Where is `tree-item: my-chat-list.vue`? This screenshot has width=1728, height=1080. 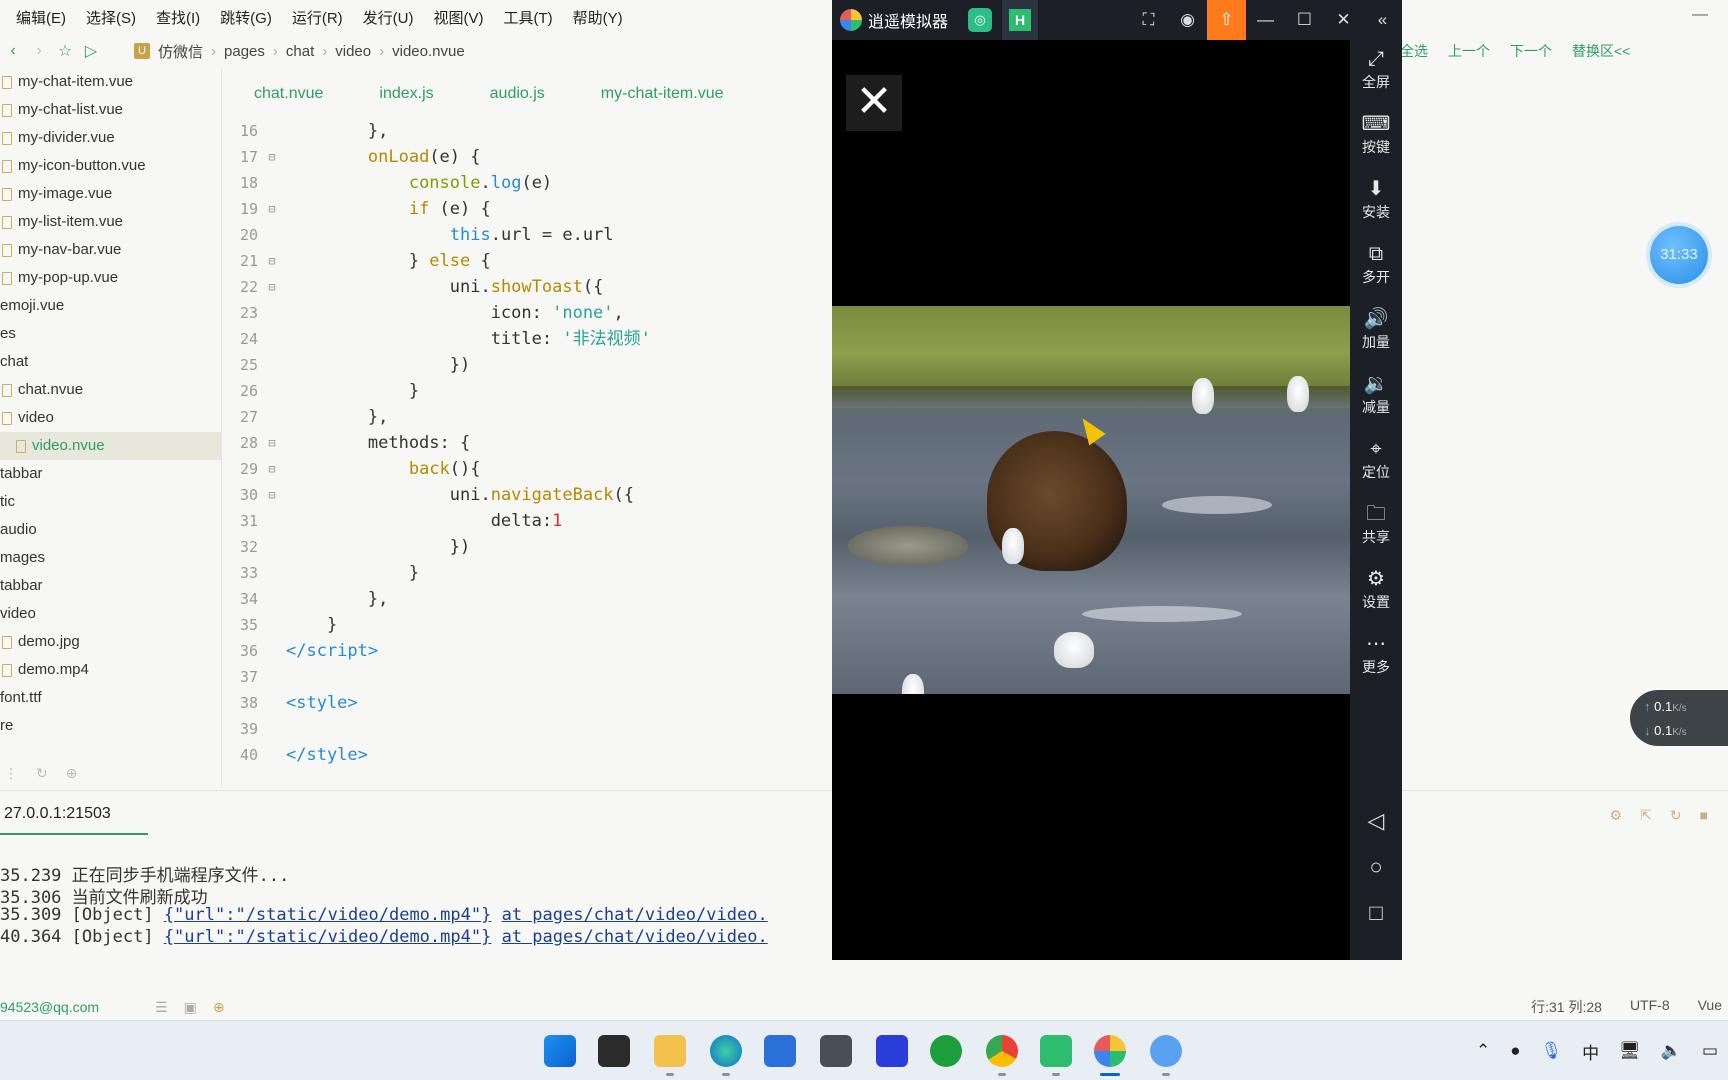
tree-item: my-chat-list.vue is located at coordinates (110, 110).